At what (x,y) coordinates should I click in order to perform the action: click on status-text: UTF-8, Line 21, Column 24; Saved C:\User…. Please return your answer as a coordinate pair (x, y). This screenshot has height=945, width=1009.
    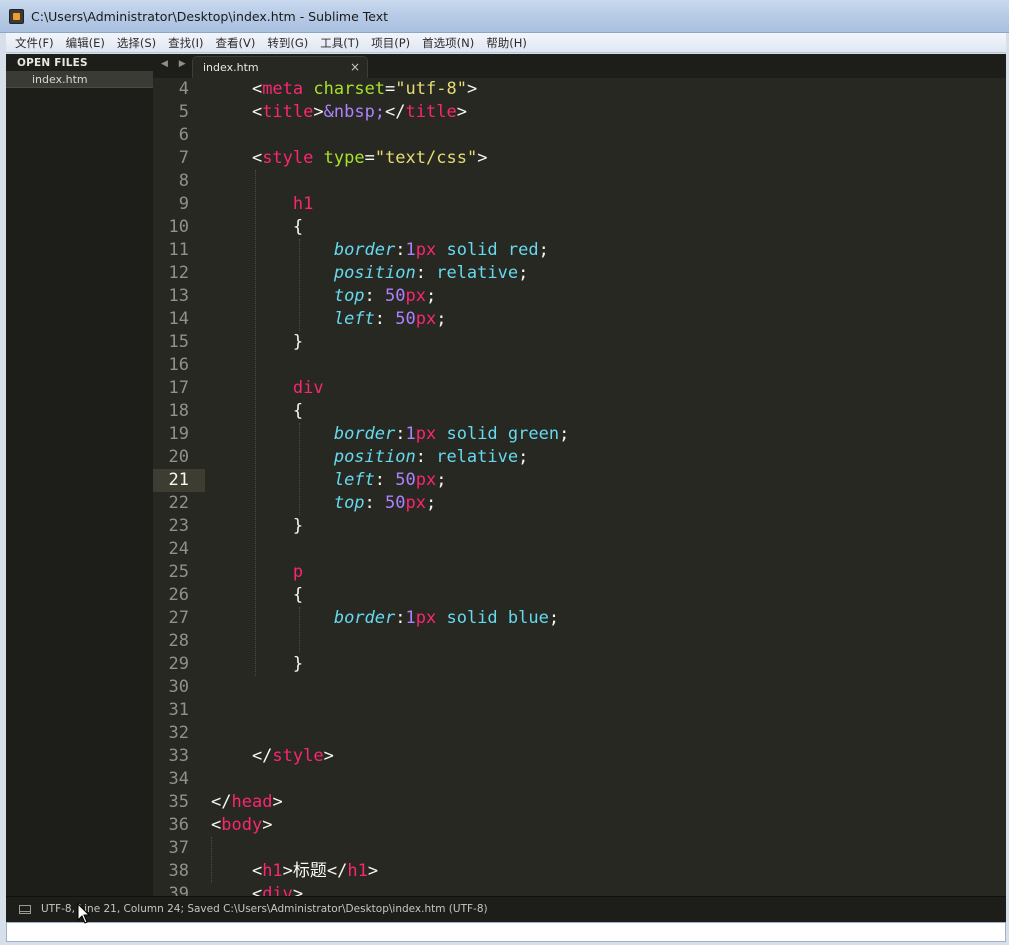
    Looking at the image, I should click on (264, 909).